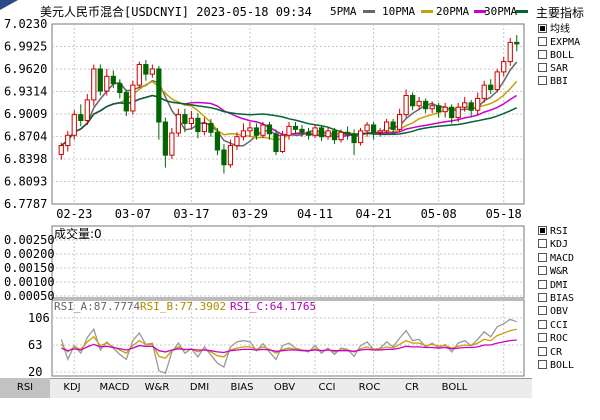 The width and height of the screenshot is (600, 420). I want to click on tab-cr: CR, so click(412, 388).